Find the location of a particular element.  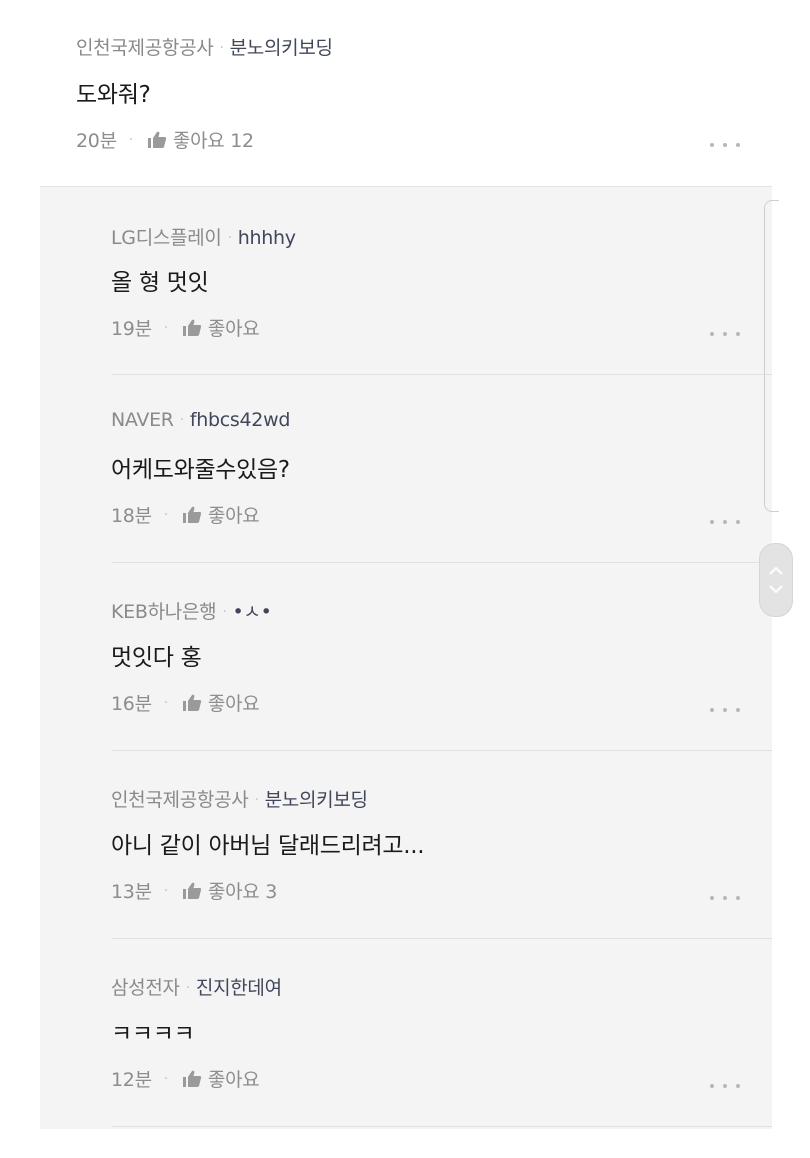

reply-item: KEB하나은행 · •ㅅ• 멋잇다 홍 16분 · 좋아요 is located at coordinates (406, 657).